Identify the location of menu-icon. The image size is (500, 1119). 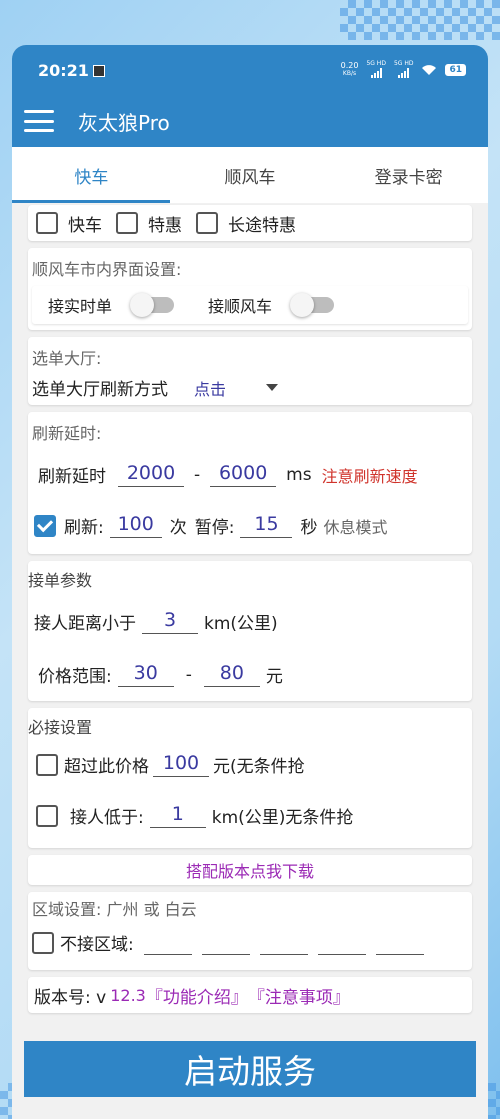
(39, 121).